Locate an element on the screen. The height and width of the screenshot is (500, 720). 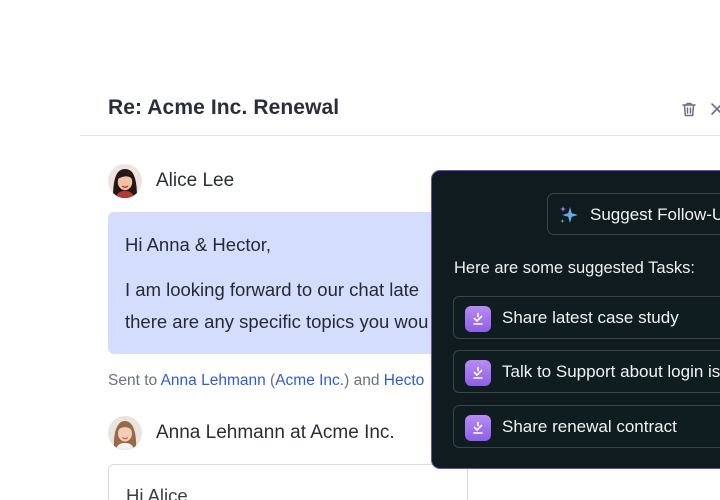
message-line: I am looking forward to our chat late is located at coordinates (272, 289).